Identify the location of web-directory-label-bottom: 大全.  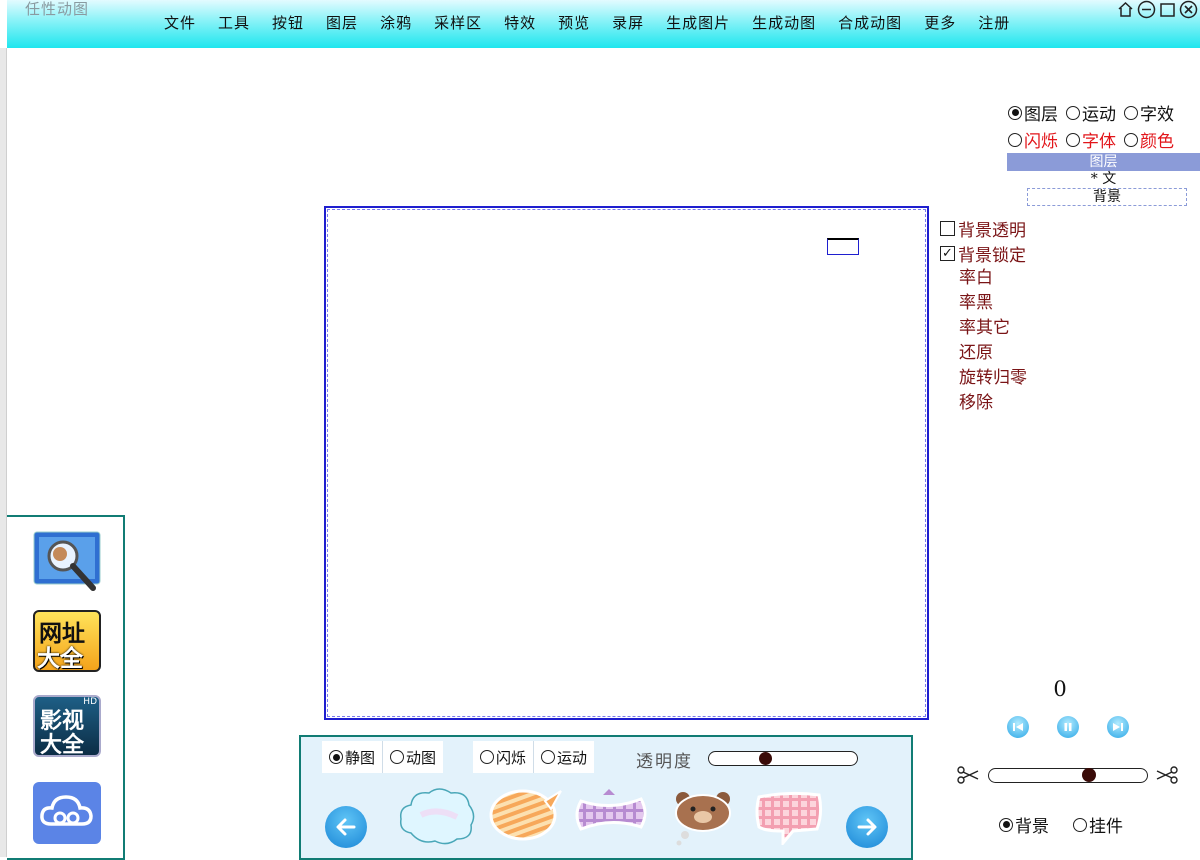
(60, 659).